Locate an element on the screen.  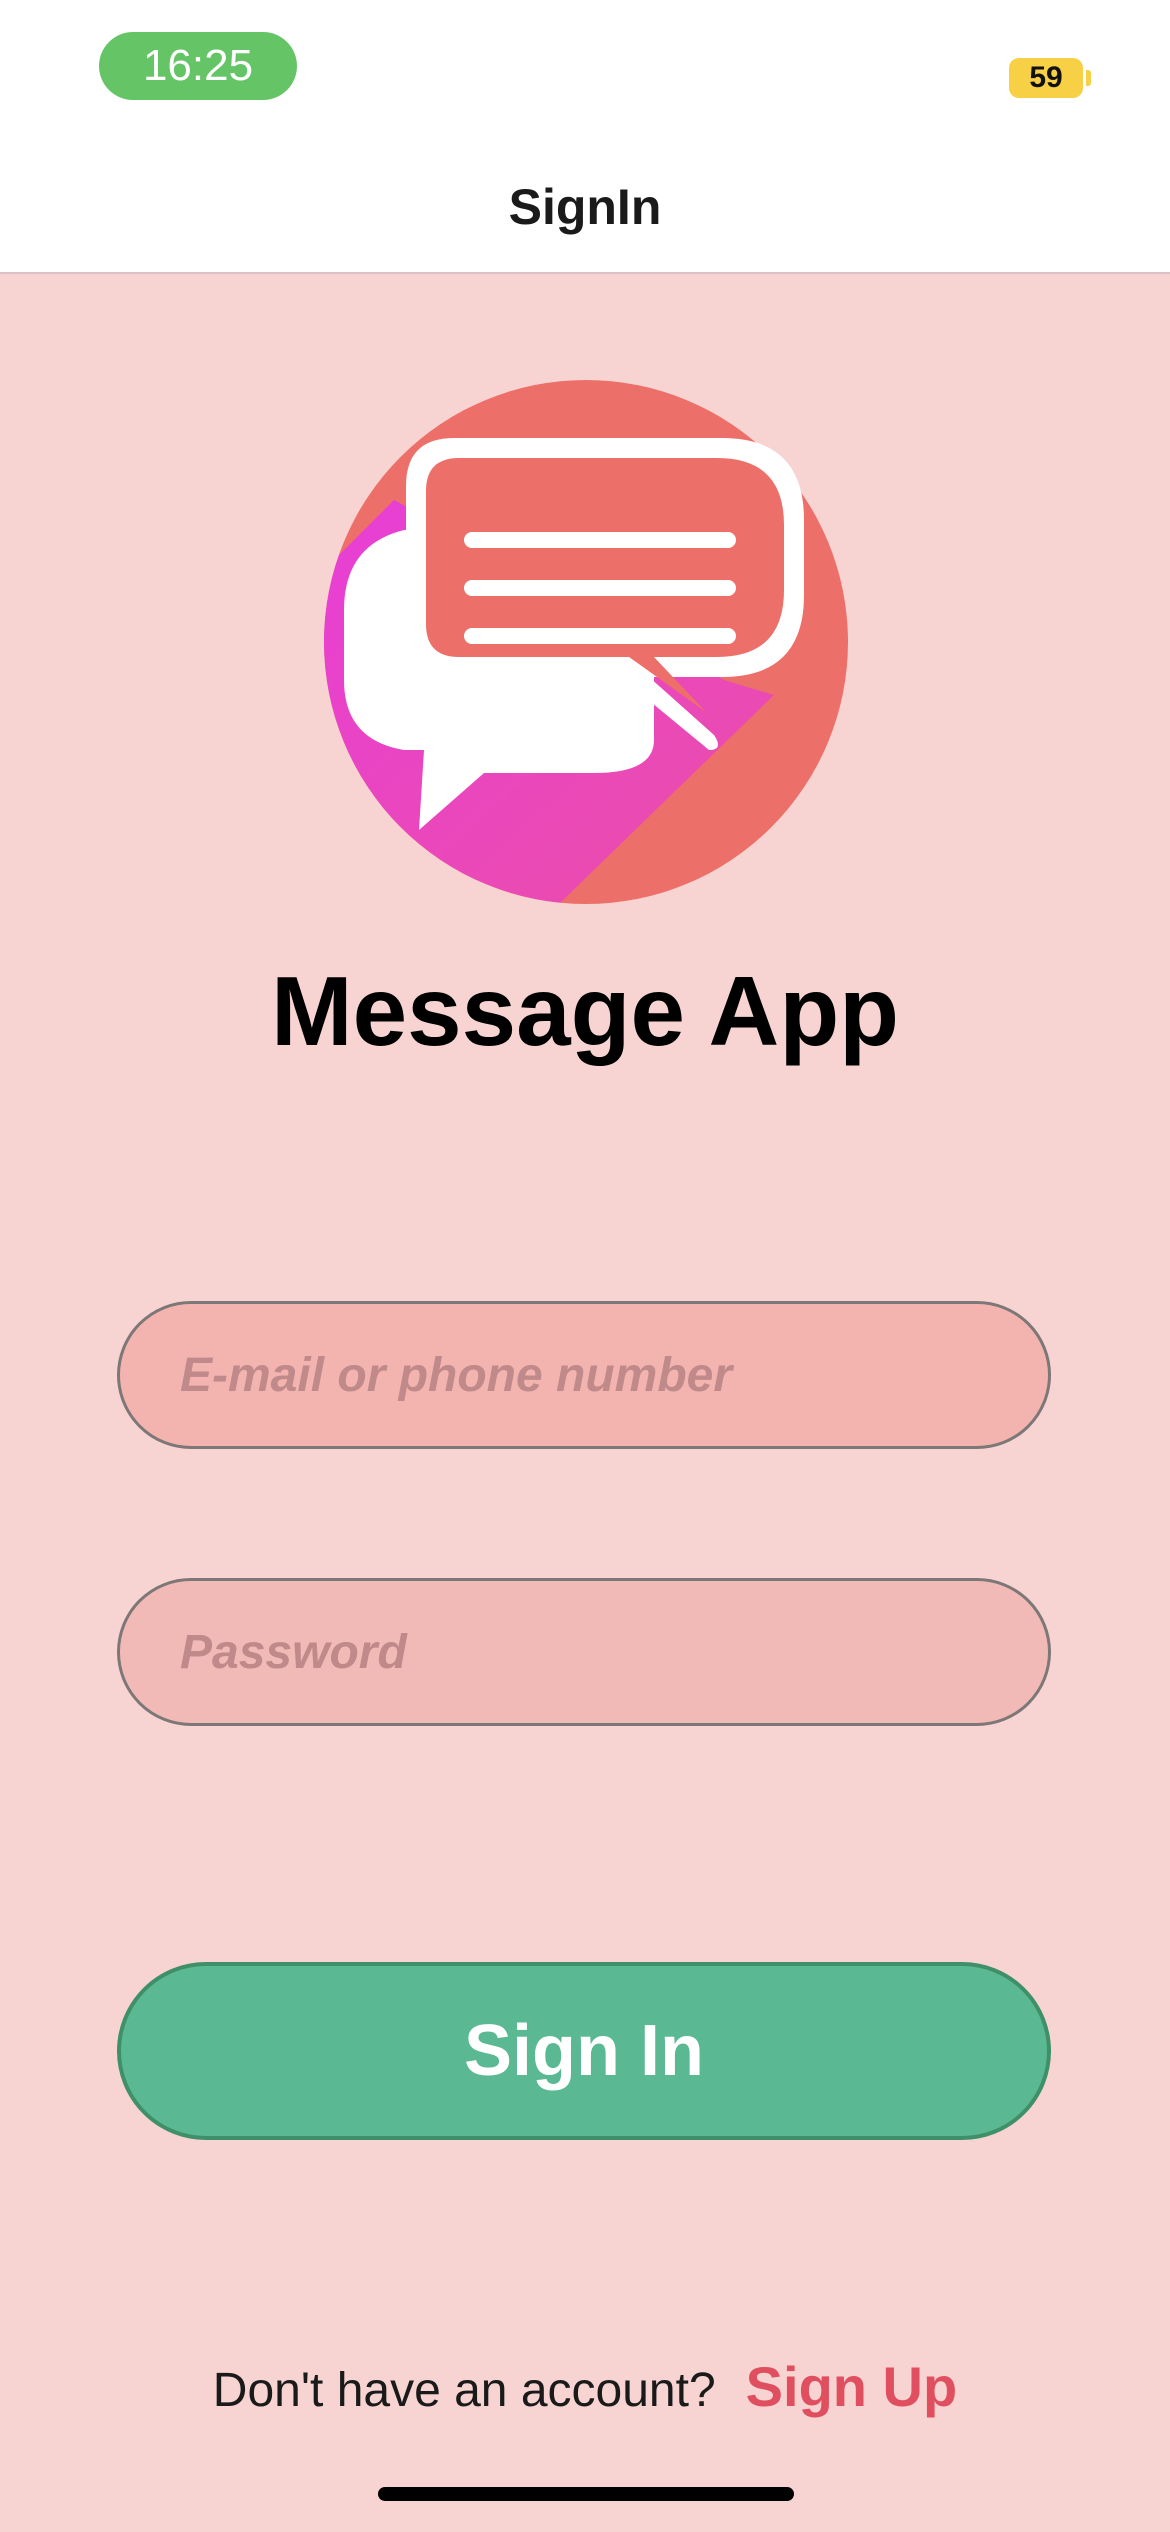
battery-indicator: 59 is located at coordinates (1046, 78).